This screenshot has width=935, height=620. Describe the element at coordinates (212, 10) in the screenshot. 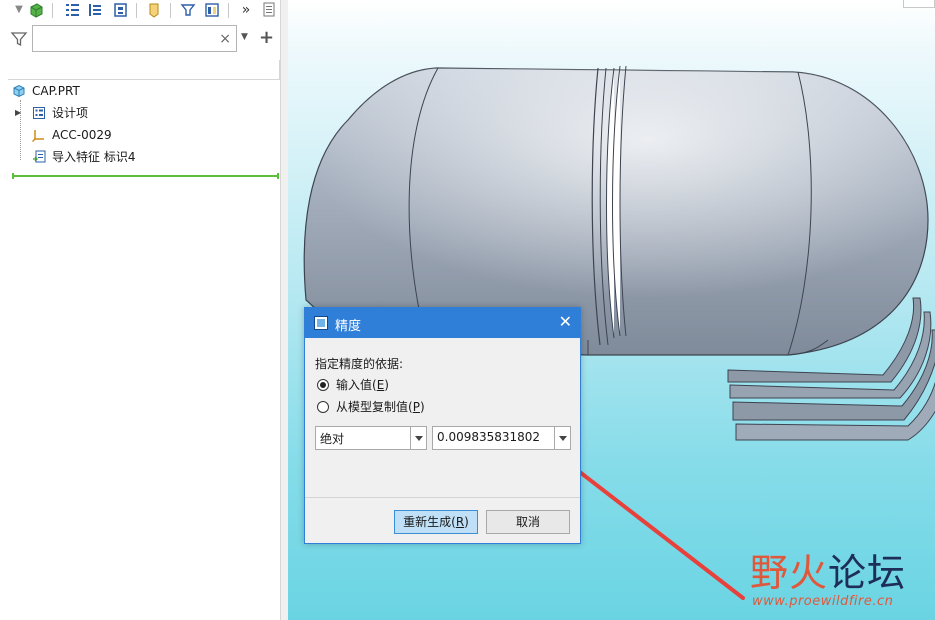

I see `tree-columns-icon` at that location.